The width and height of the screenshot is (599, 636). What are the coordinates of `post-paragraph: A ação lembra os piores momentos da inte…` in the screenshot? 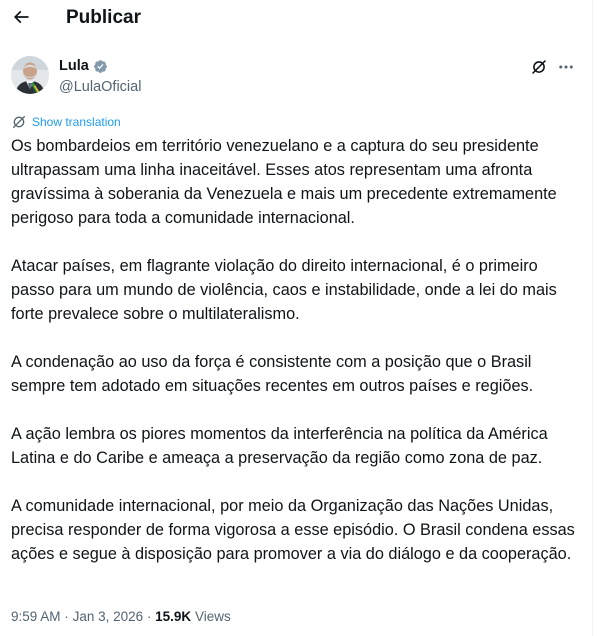 It's located at (279, 446).